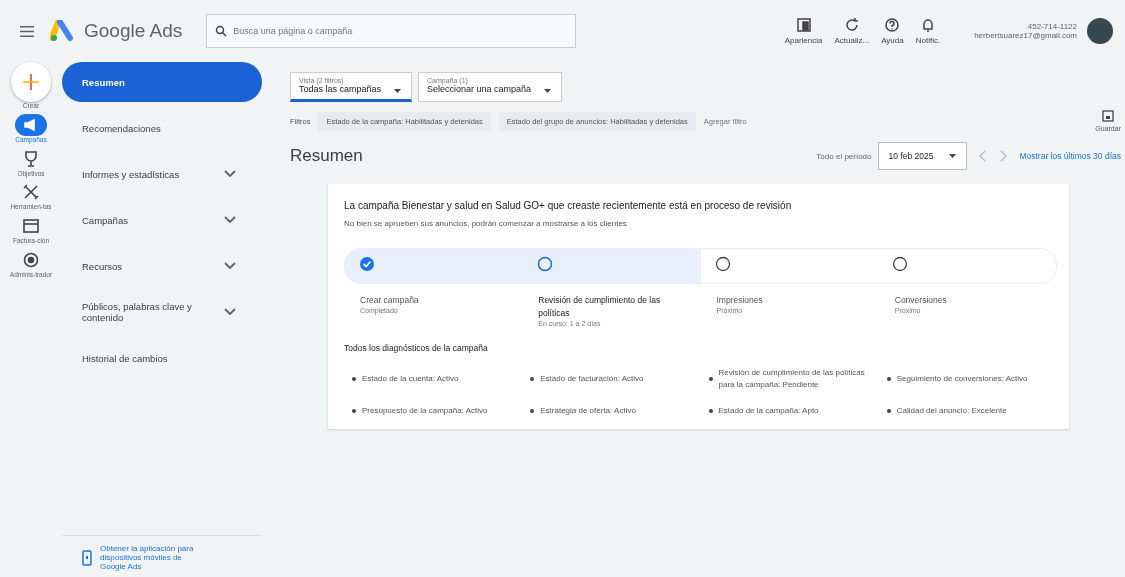 This screenshot has width=1125, height=577. What do you see at coordinates (568, 205) in the screenshot?
I see `card-title: La campaña Bienestar y salud en Salud GO+ que creaste recientemente está en proceso de revisión` at bounding box center [568, 205].